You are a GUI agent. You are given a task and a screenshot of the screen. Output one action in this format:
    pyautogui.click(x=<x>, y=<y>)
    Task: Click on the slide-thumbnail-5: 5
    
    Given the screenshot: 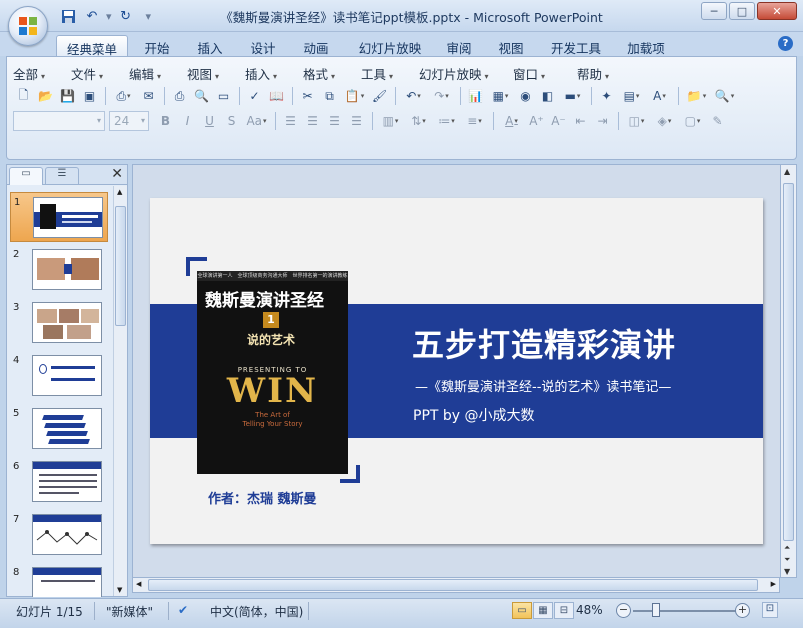 What is the action you would take?
    pyautogui.click(x=59, y=429)
    